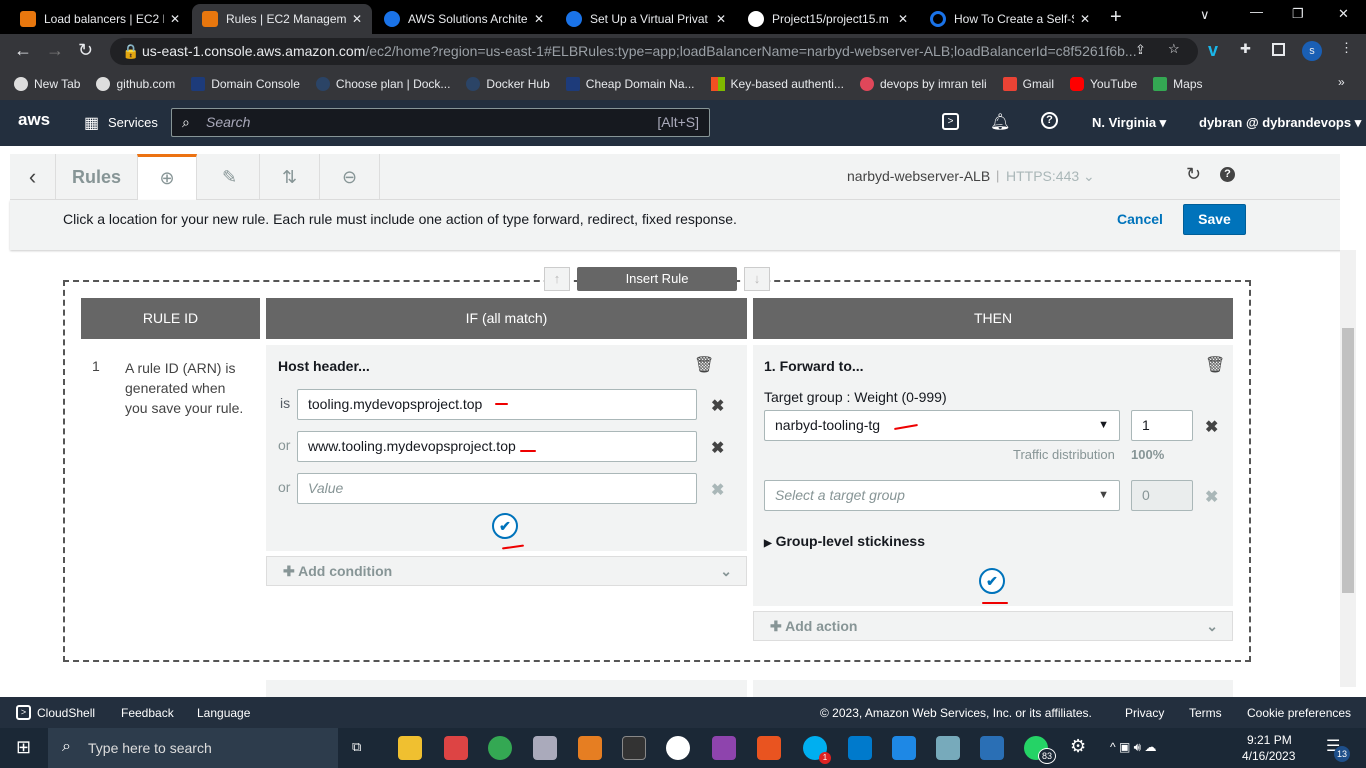 The height and width of the screenshot is (768, 1366). What do you see at coordinates (1205, 713) in the screenshot?
I see `terms-link: Terms` at bounding box center [1205, 713].